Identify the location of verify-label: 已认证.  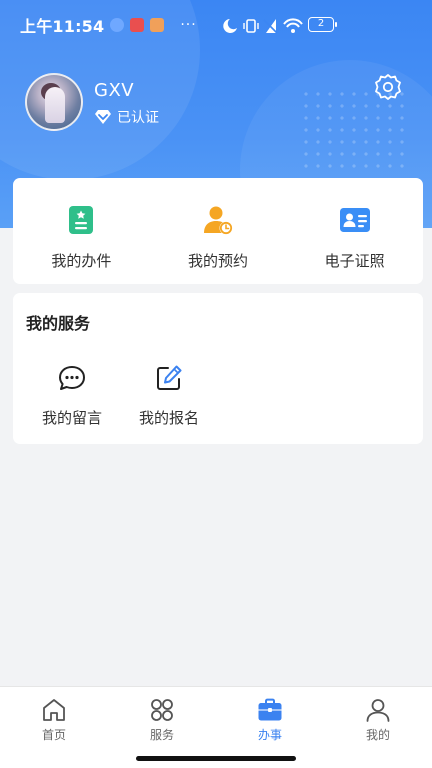
(138, 118).